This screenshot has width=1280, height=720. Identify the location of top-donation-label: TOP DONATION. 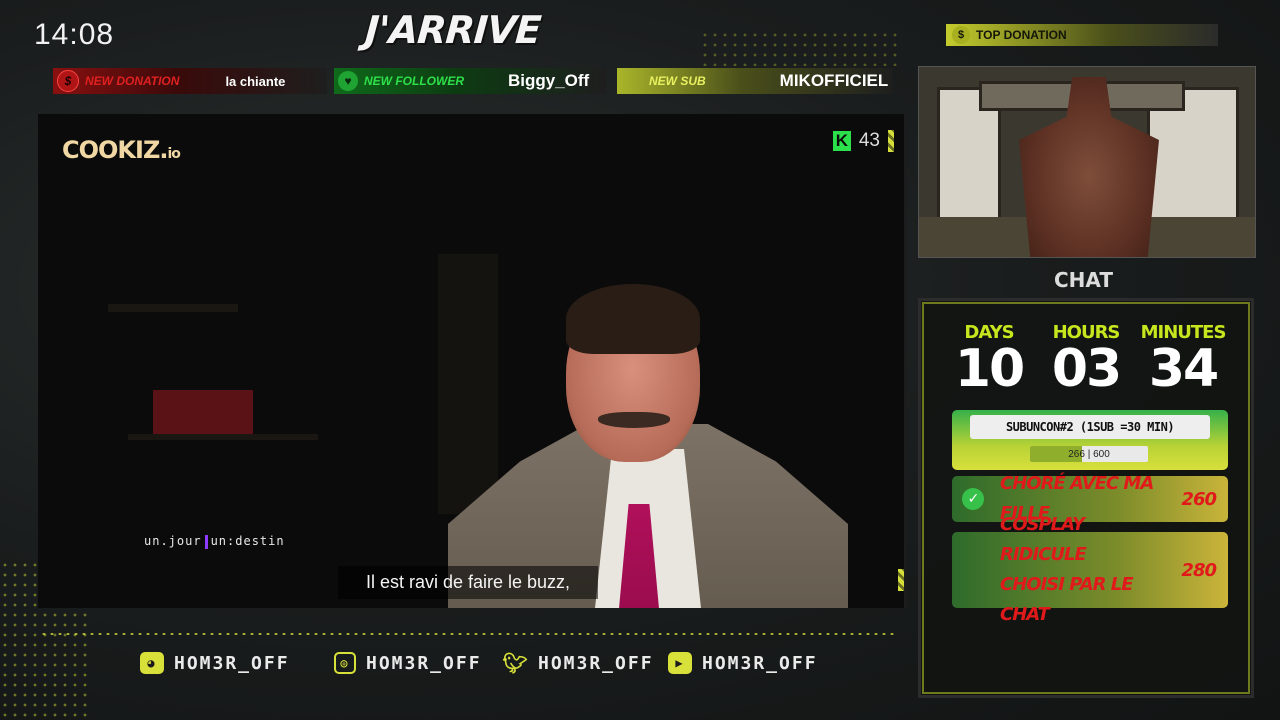
(1021, 35).